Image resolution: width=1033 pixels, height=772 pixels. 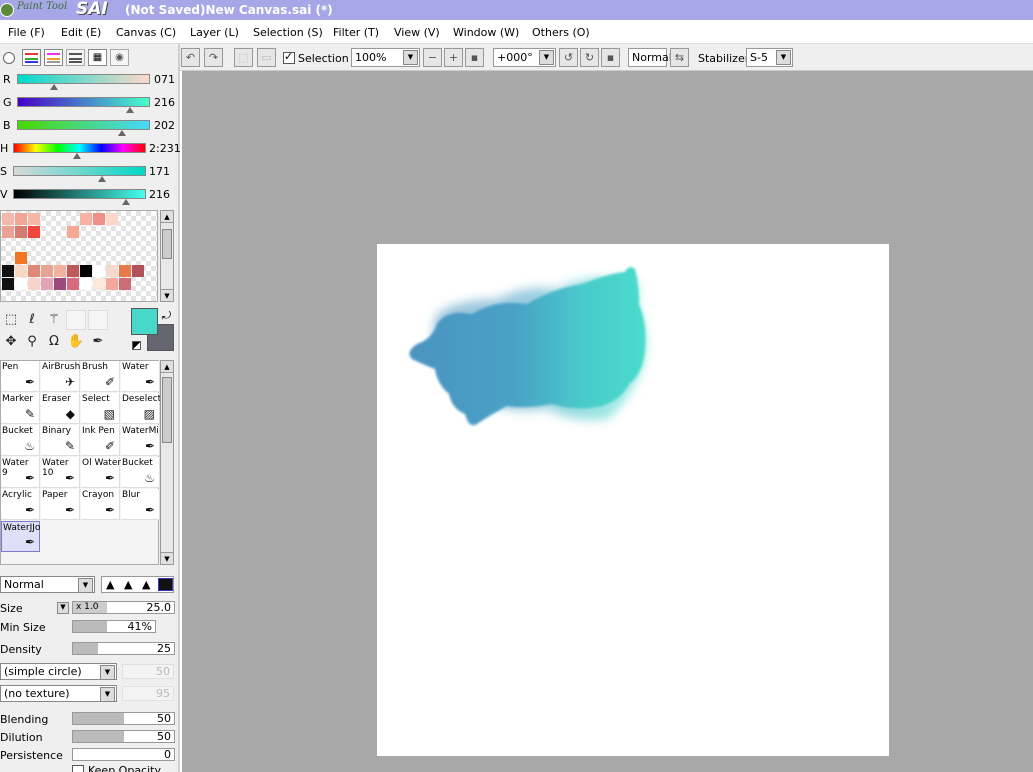 What do you see at coordinates (148, 671) in the screenshot?
I see `shape-strength-box: 50` at bounding box center [148, 671].